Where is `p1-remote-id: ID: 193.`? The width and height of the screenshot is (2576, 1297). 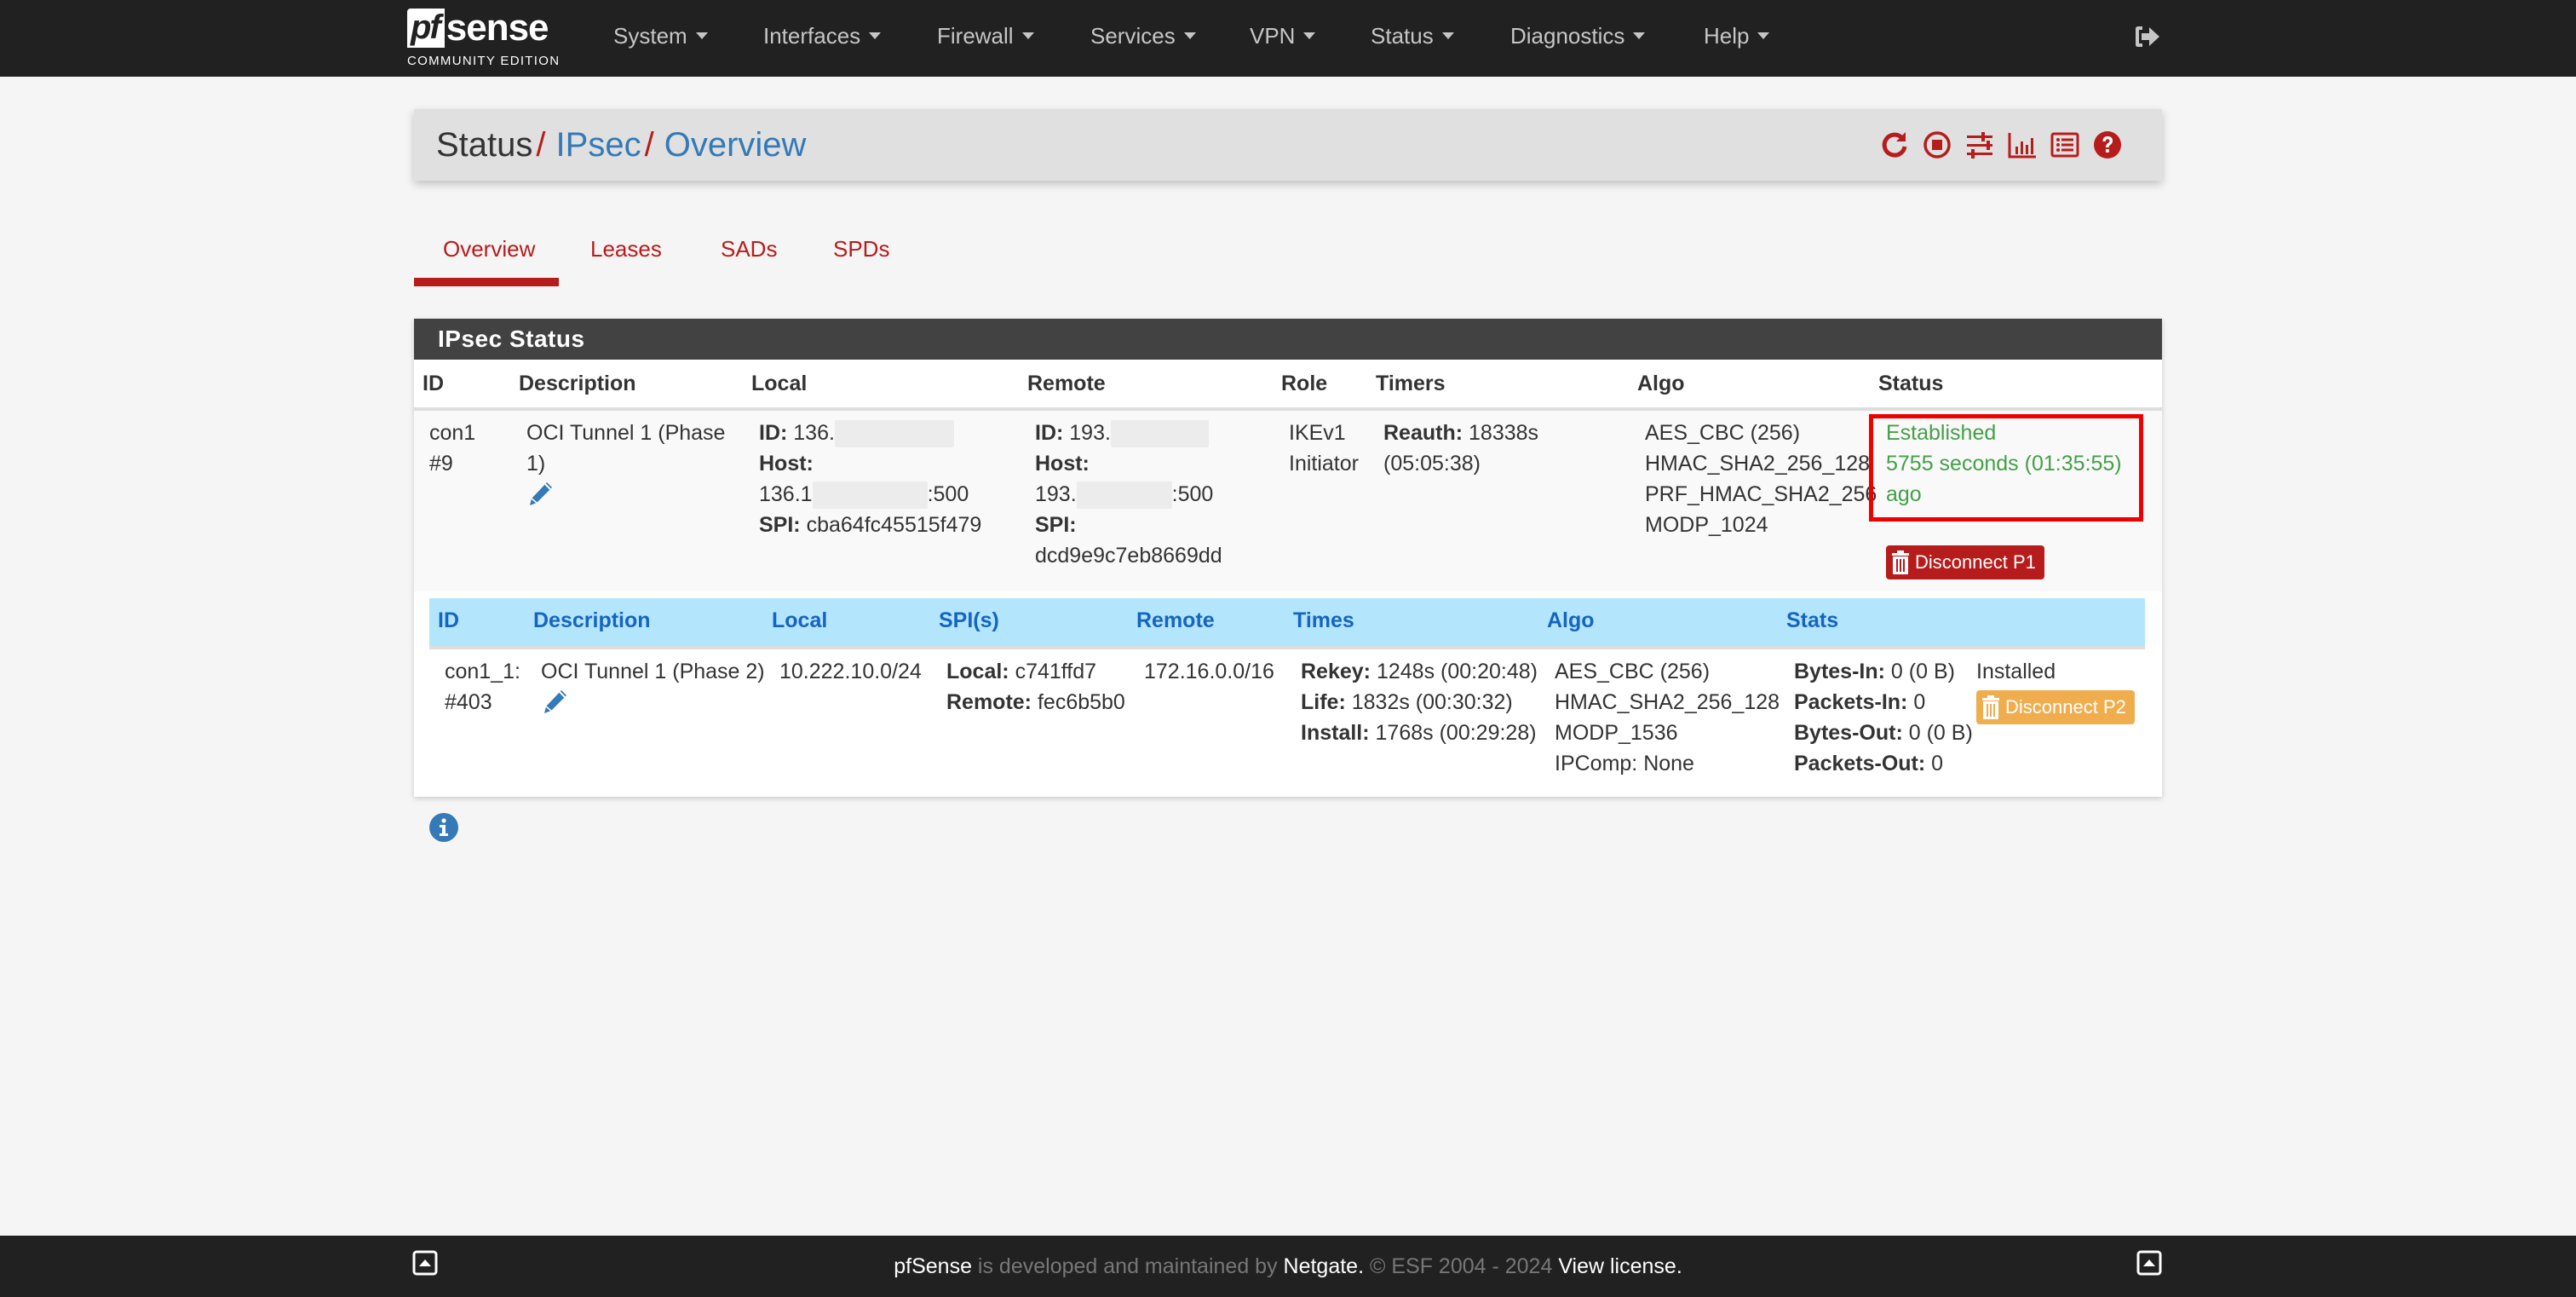 p1-remote-id: ID: 193. is located at coordinates (1128, 433).